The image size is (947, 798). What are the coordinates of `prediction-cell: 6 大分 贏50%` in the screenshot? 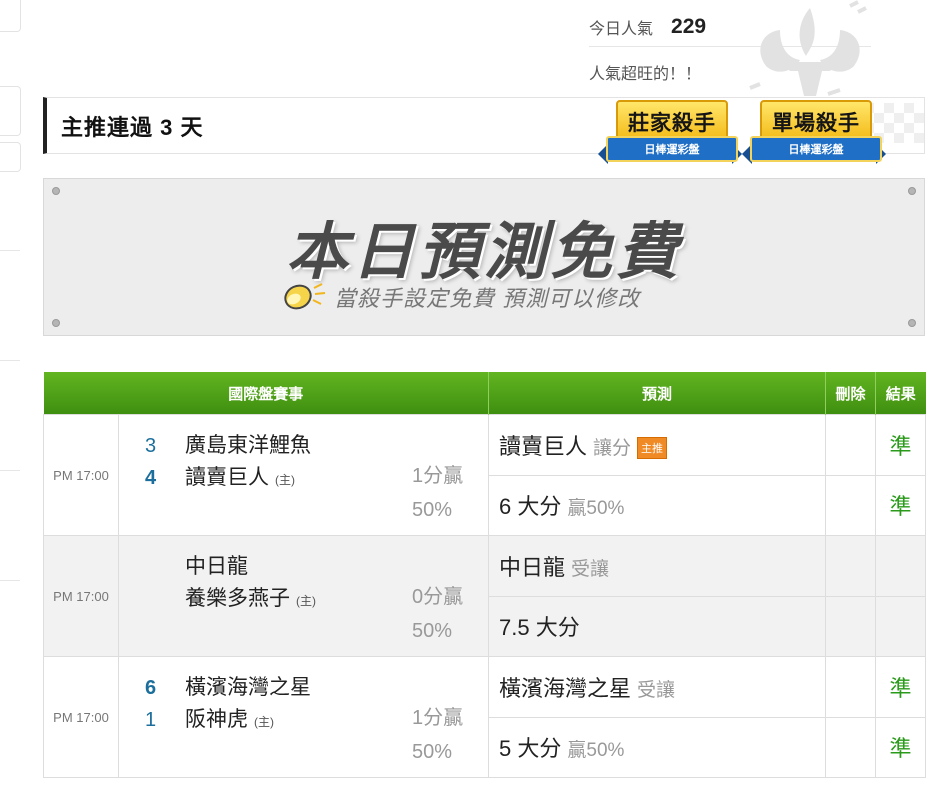 It's located at (657, 505).